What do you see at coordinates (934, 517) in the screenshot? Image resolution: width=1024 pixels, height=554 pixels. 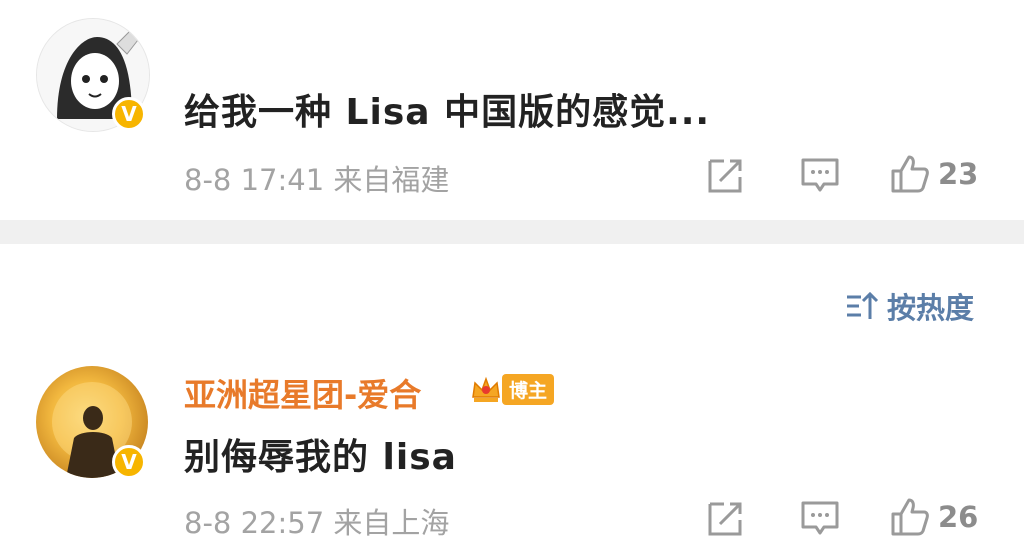 I see `like-button: 26` at bounding box center [934, 517].